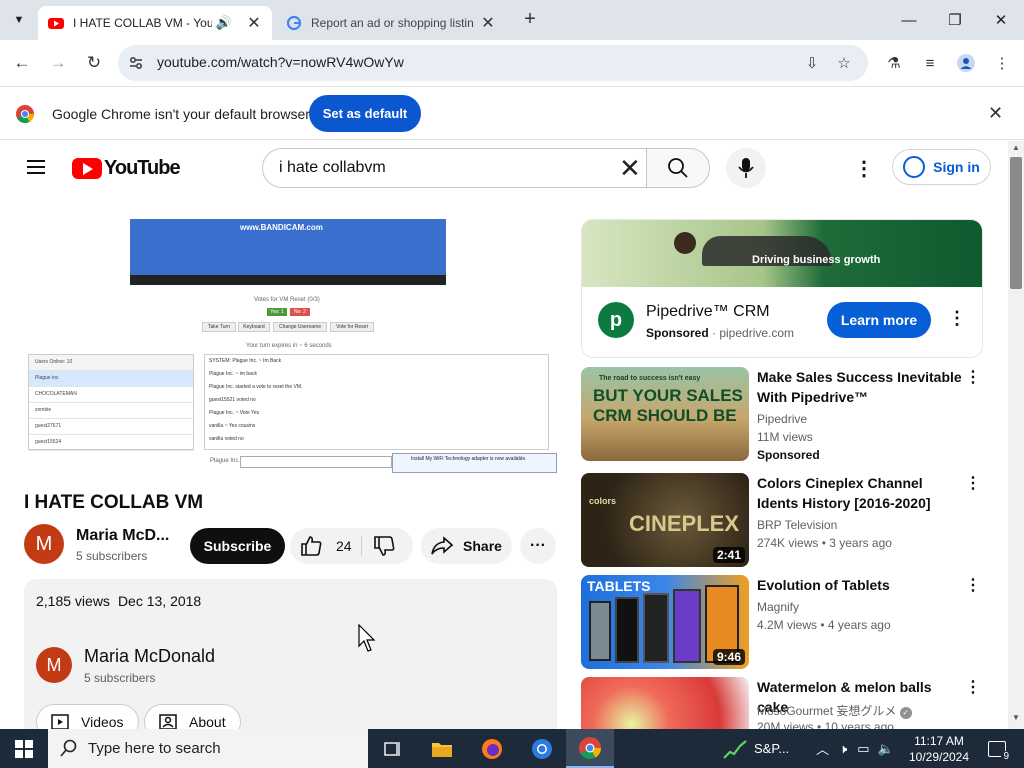 Image resolution: width=1024 pixels, height=768 pixels. What do you see at coordinates (111, 411) in the screenshot?
I see `list-item: zombie` at bounding box center [111, 411].